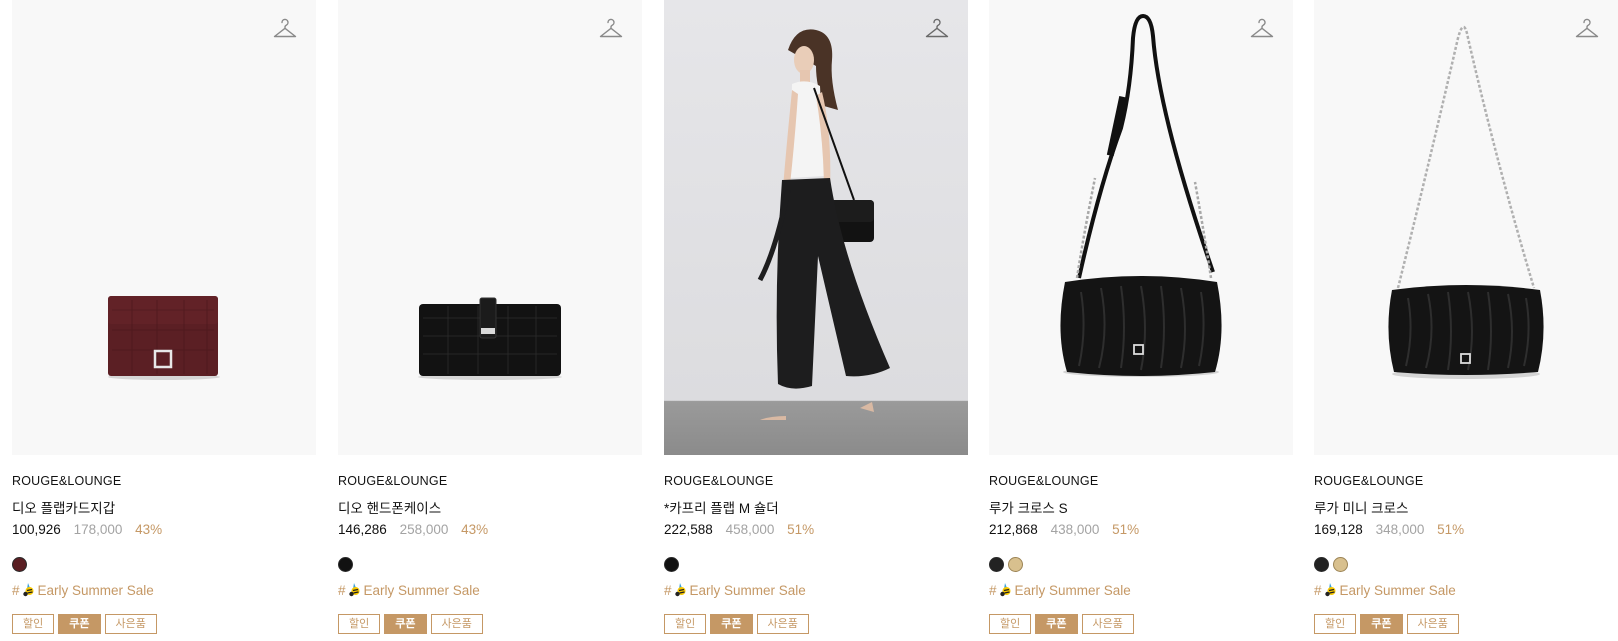 This screenshot has height=641, width=1618. I want to click on price-row: 146,286 258,000 43%, so click(490, 531).